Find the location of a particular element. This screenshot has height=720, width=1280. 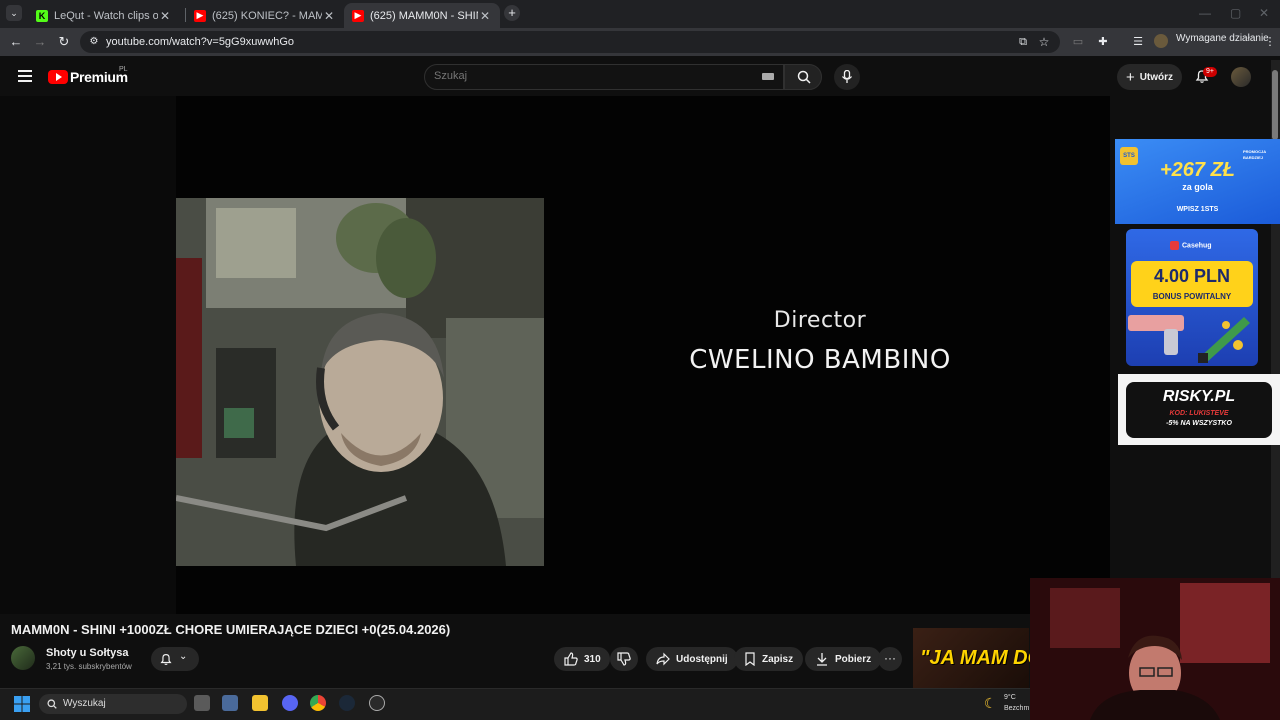

country-code: PL is located at coordinates (123, 69).